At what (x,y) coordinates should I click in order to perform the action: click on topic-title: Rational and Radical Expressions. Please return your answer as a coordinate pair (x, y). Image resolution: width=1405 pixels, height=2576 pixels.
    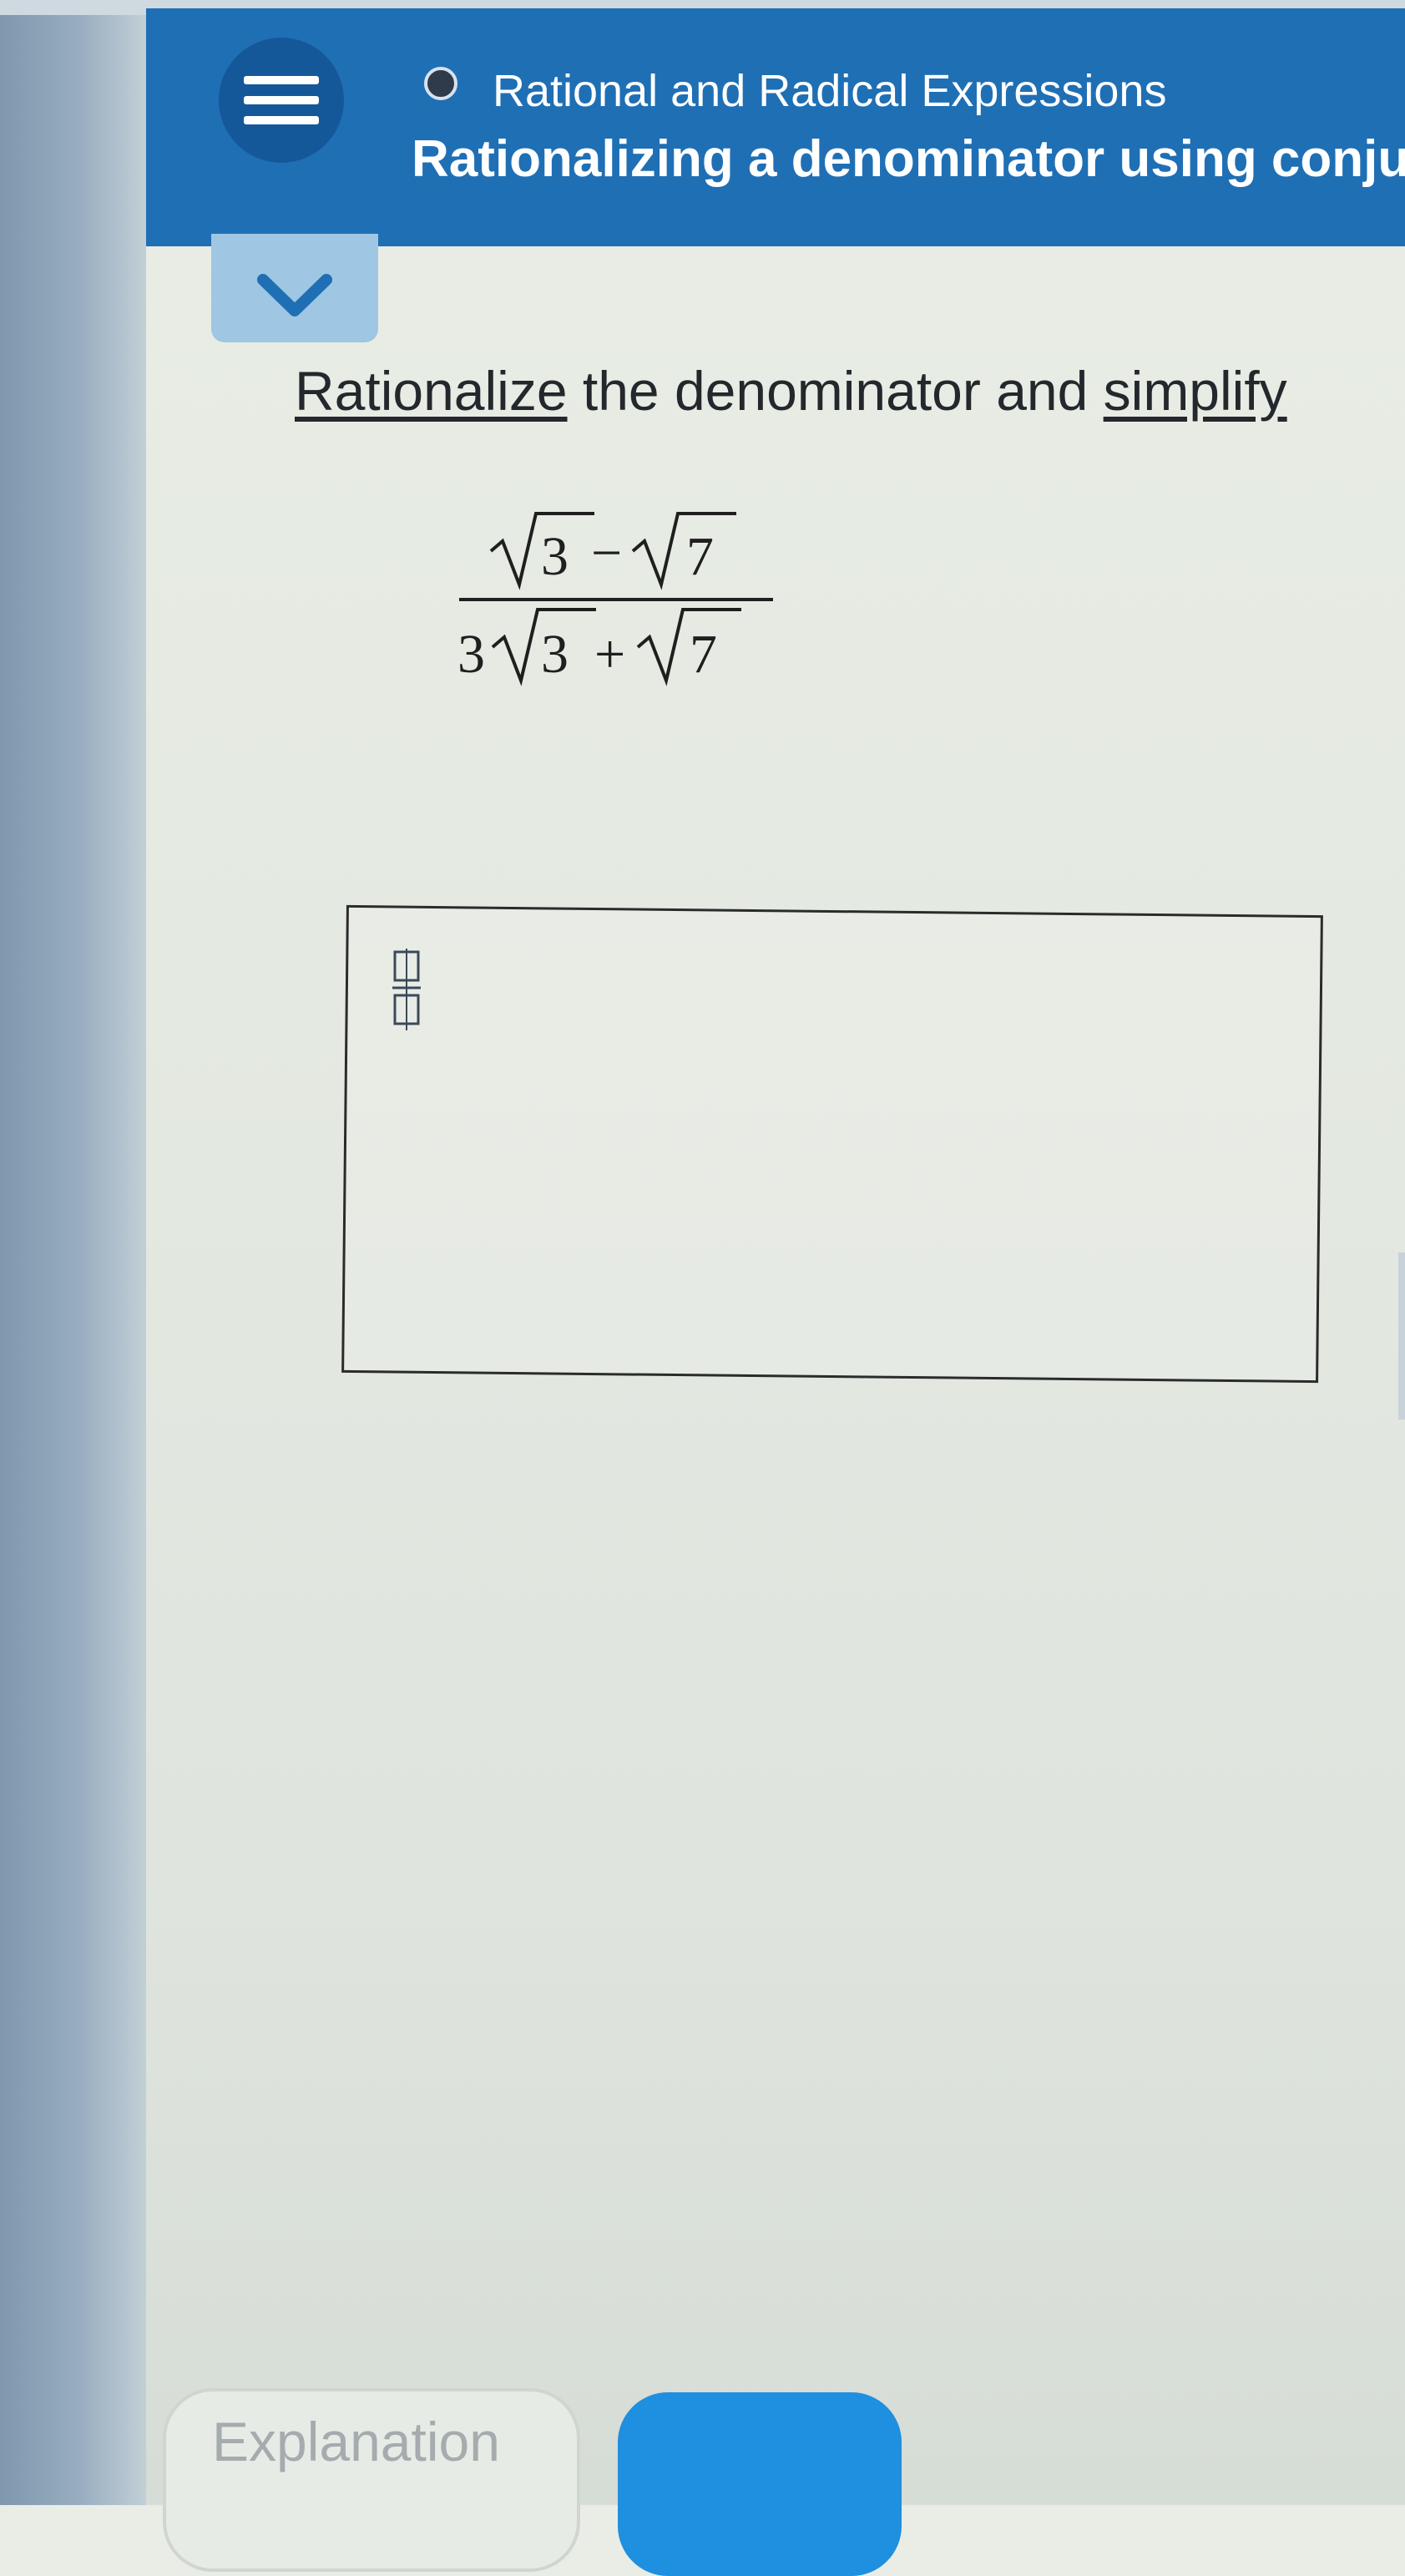
    Looking at the image, I should click on (830, 91).